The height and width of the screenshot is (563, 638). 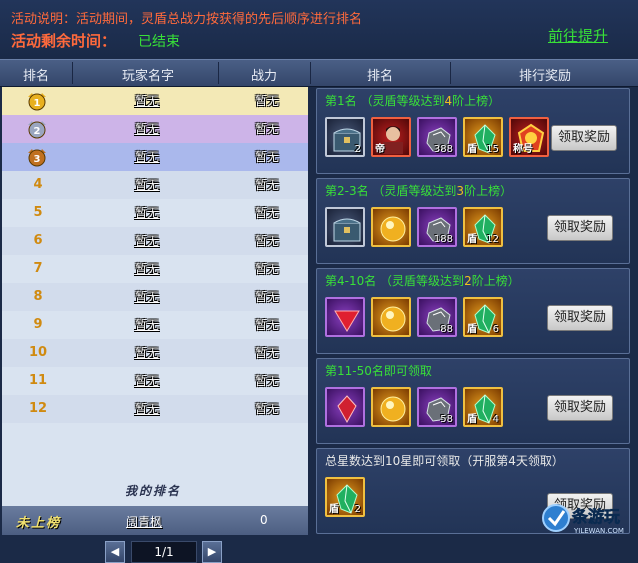 What do you see at coordinates (391, 137) in the screenshot?
I see `reward-item: 帝` at bounding box center [391, 137].